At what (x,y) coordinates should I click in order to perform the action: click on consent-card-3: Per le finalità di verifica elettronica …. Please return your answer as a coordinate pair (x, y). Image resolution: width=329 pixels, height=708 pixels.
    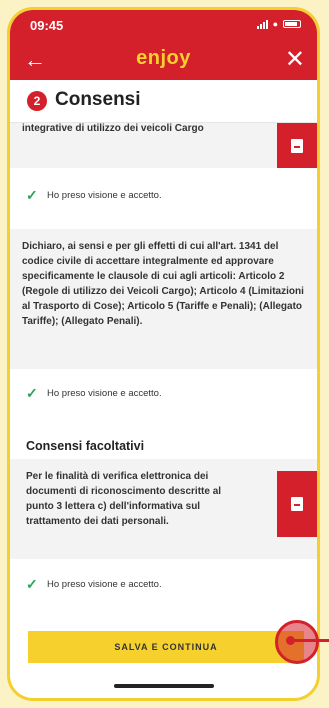
    Looking at the image, I should click on (163, 509).